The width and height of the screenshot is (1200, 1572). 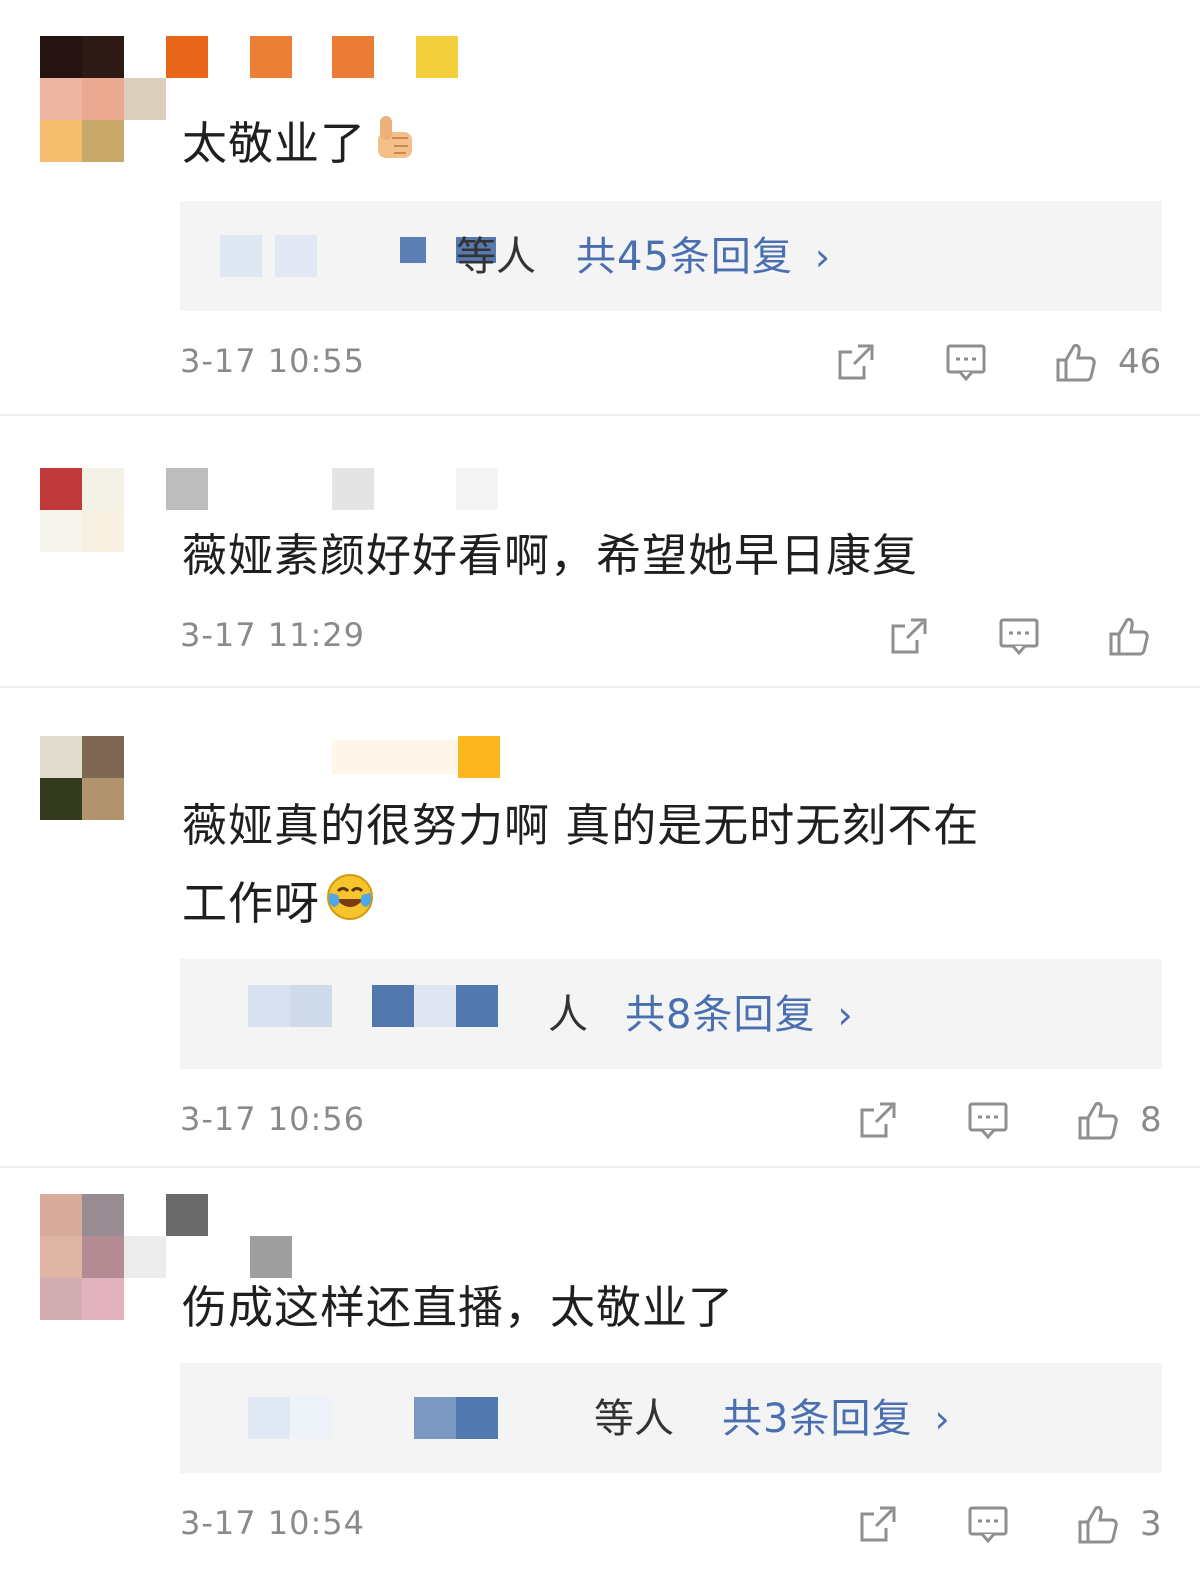 I want to click on comment-time: 3-17 10:56, so click(x=273, y=1119).